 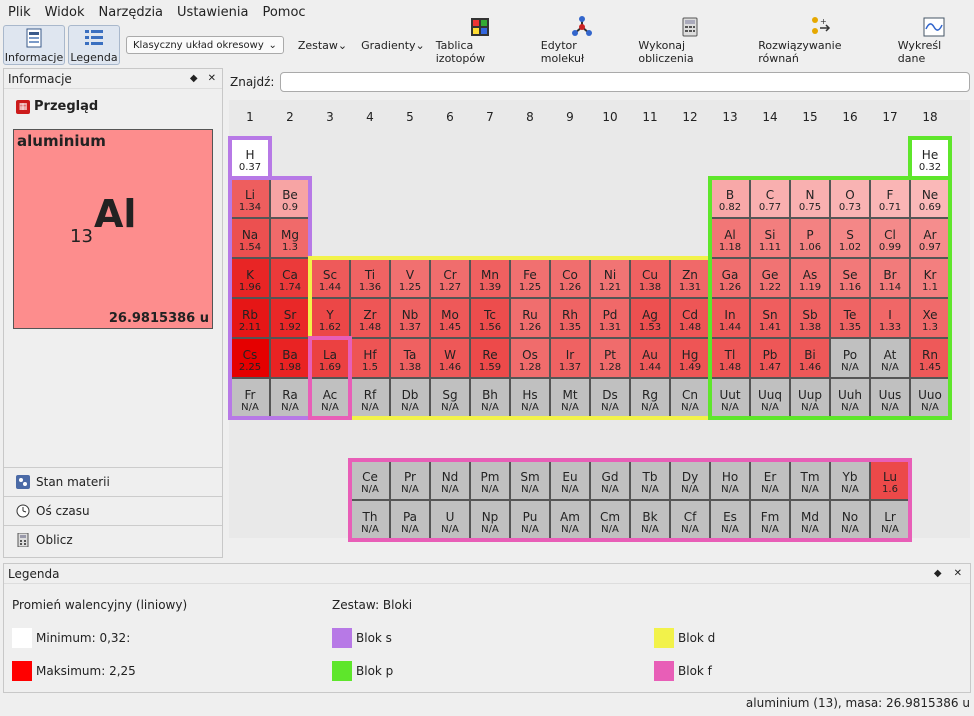 What do you see at coordinates (65, 12) in the screenshot?
I see `menu-view: Widok` at bounding box center [65, 12].